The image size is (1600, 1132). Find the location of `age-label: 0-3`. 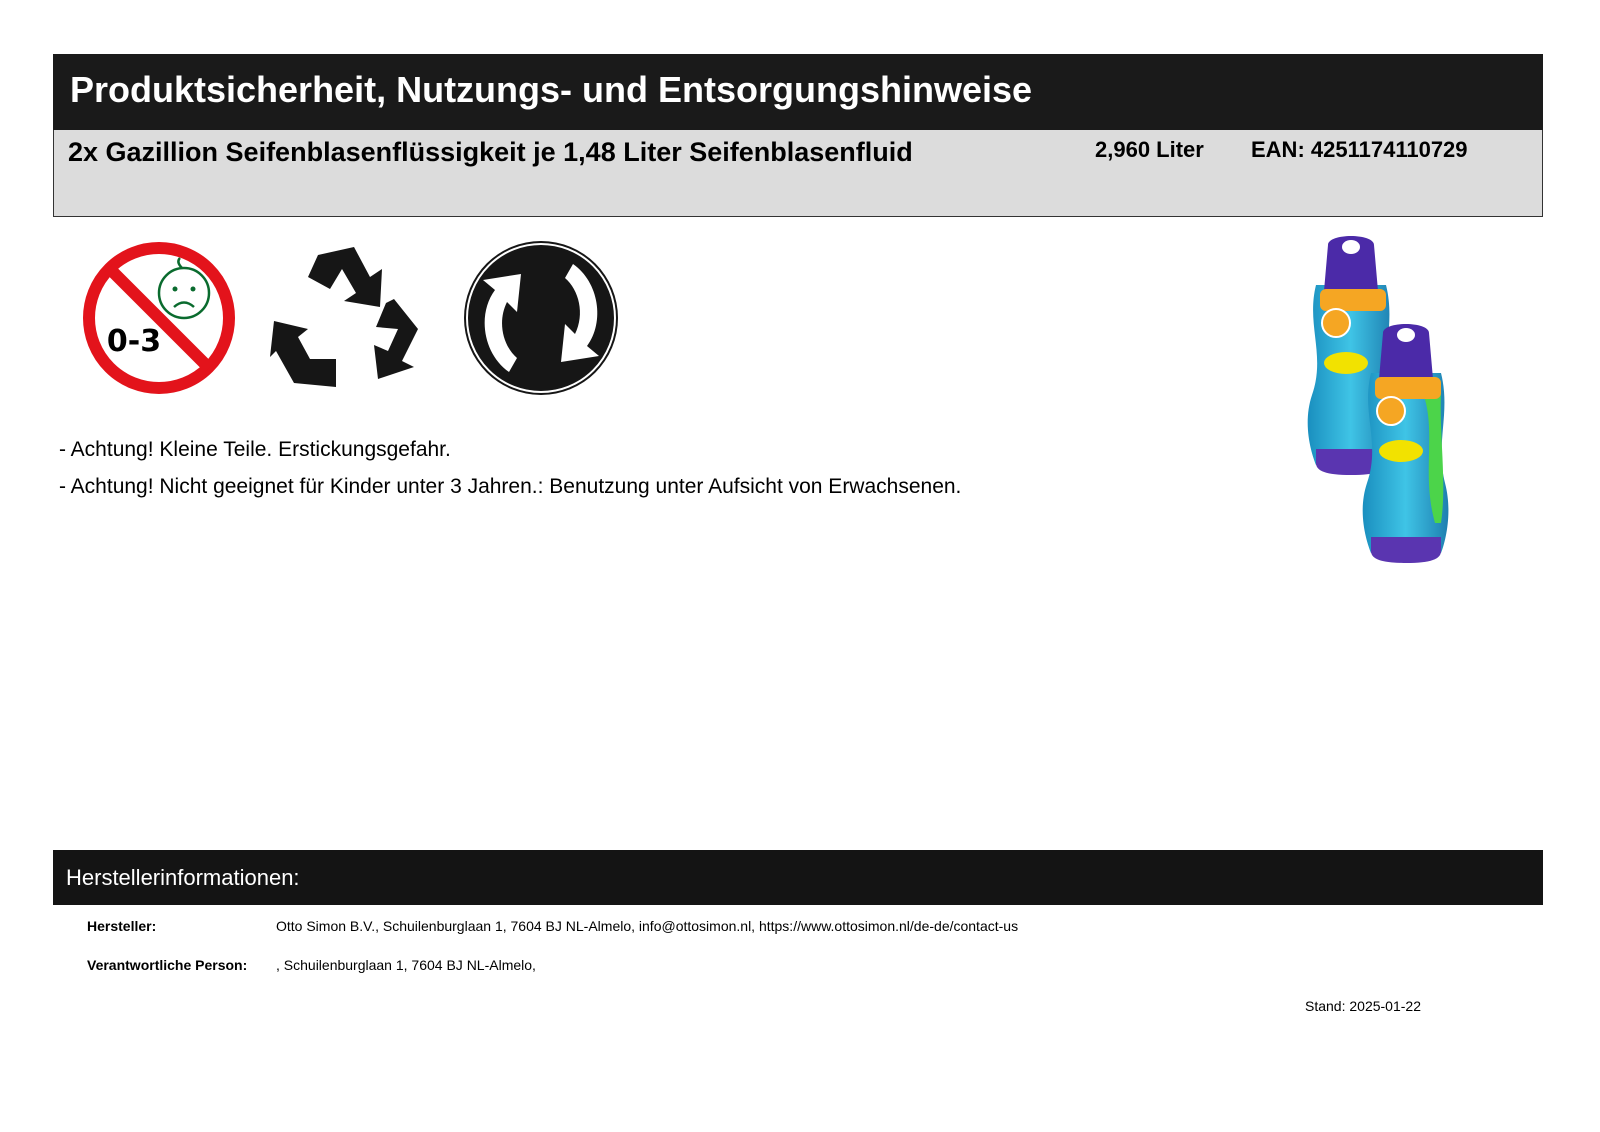

age-label: 0-3 is located at coordinates (134, 341).